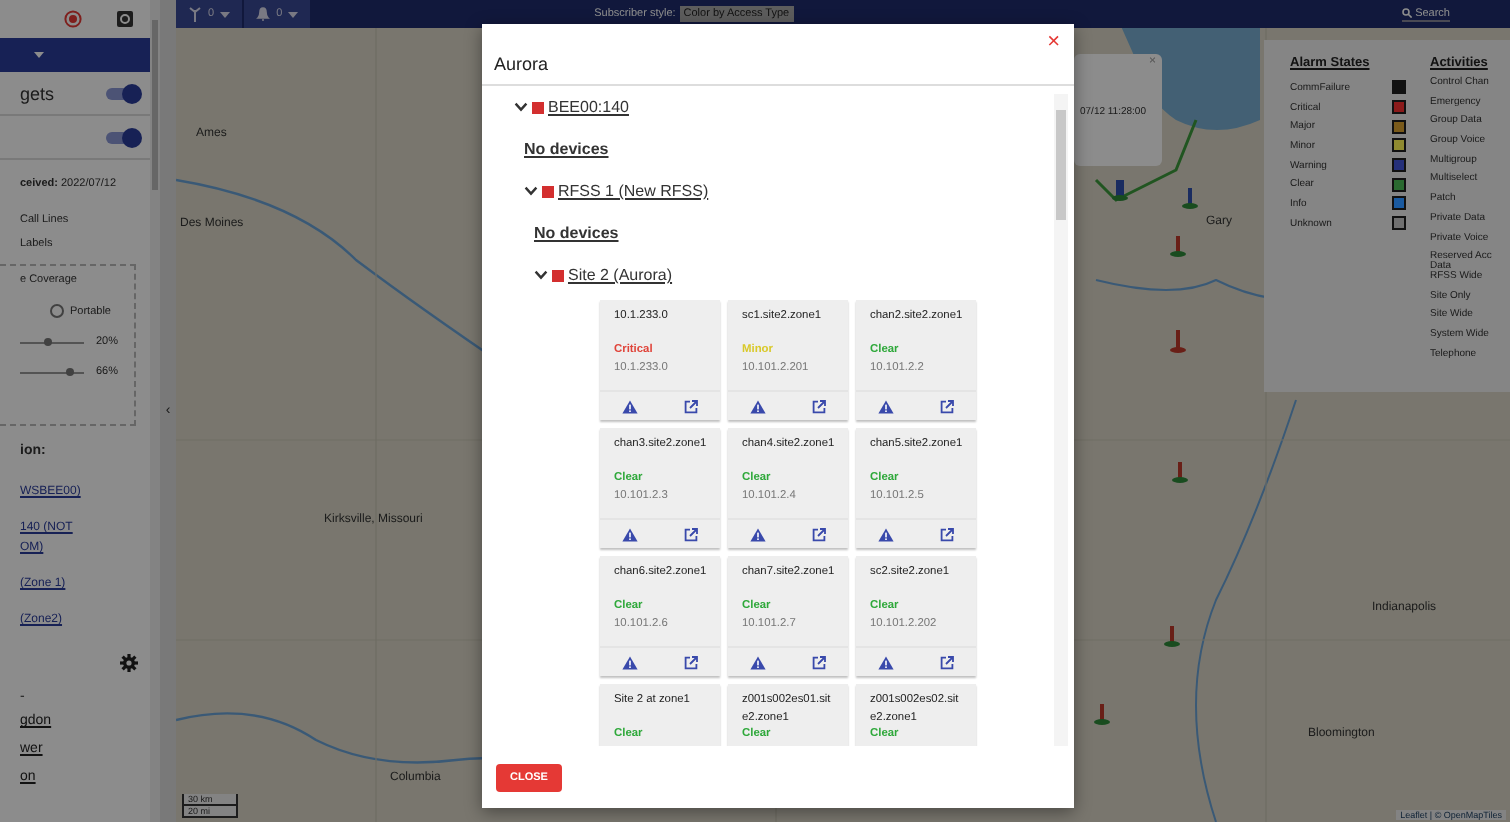 This screenshot has height=822, width=1510. What do you see at coordinates (73, 19) in the screenshot?
I see `target-icon` at bounding box center [73, 19].